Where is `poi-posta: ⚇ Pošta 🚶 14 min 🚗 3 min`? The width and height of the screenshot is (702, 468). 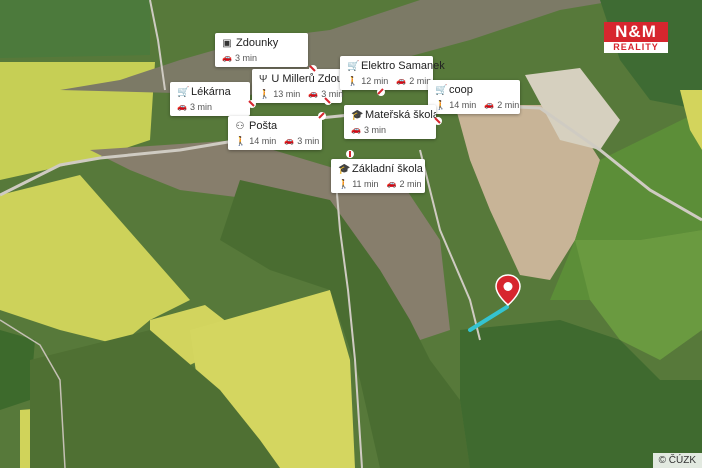 poi-posta: ⚇ Pošta 🚶 14 min 🚗 3 min is located at coordinates (275, 133).